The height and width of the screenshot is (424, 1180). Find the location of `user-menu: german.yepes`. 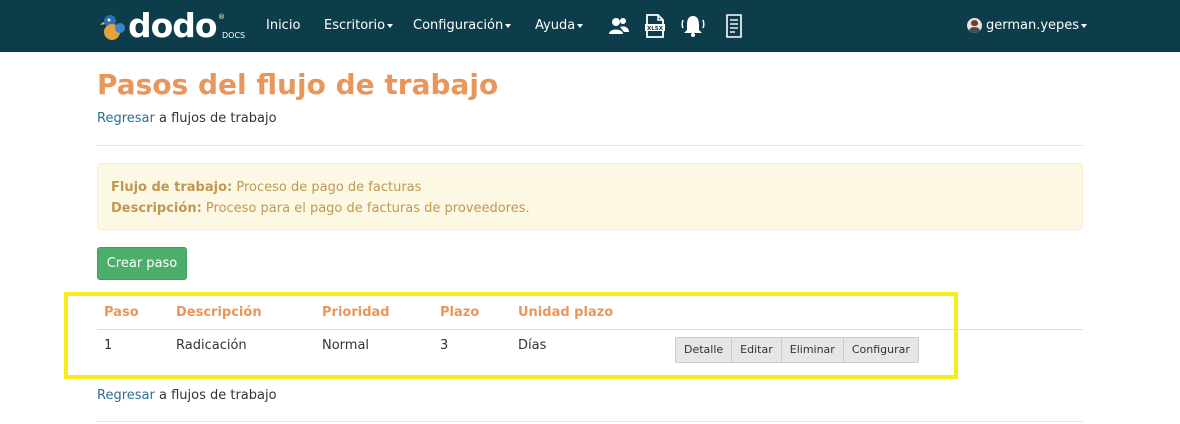

user-menu: german.yepes is located at coordinates (1027, 26).